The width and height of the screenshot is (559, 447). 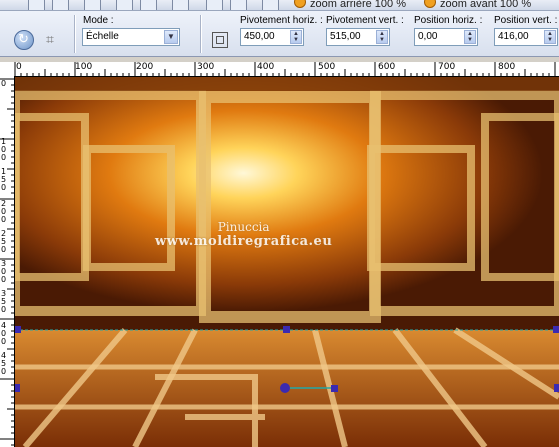 What do you see at coordinates (4, 301) in the screenshot?
I see `ruler-label: 3 5 0` at bounding box center [4, 301].